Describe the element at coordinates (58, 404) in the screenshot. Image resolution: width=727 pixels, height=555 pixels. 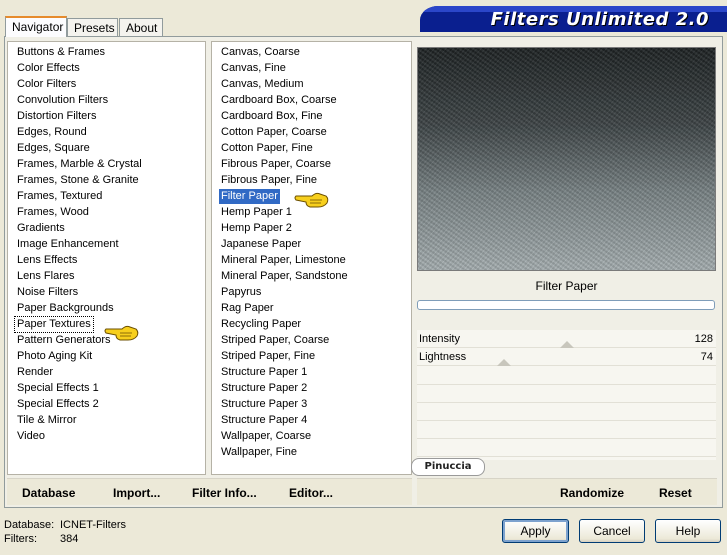
I see `category-list-item: Special Effects 2` at that location.